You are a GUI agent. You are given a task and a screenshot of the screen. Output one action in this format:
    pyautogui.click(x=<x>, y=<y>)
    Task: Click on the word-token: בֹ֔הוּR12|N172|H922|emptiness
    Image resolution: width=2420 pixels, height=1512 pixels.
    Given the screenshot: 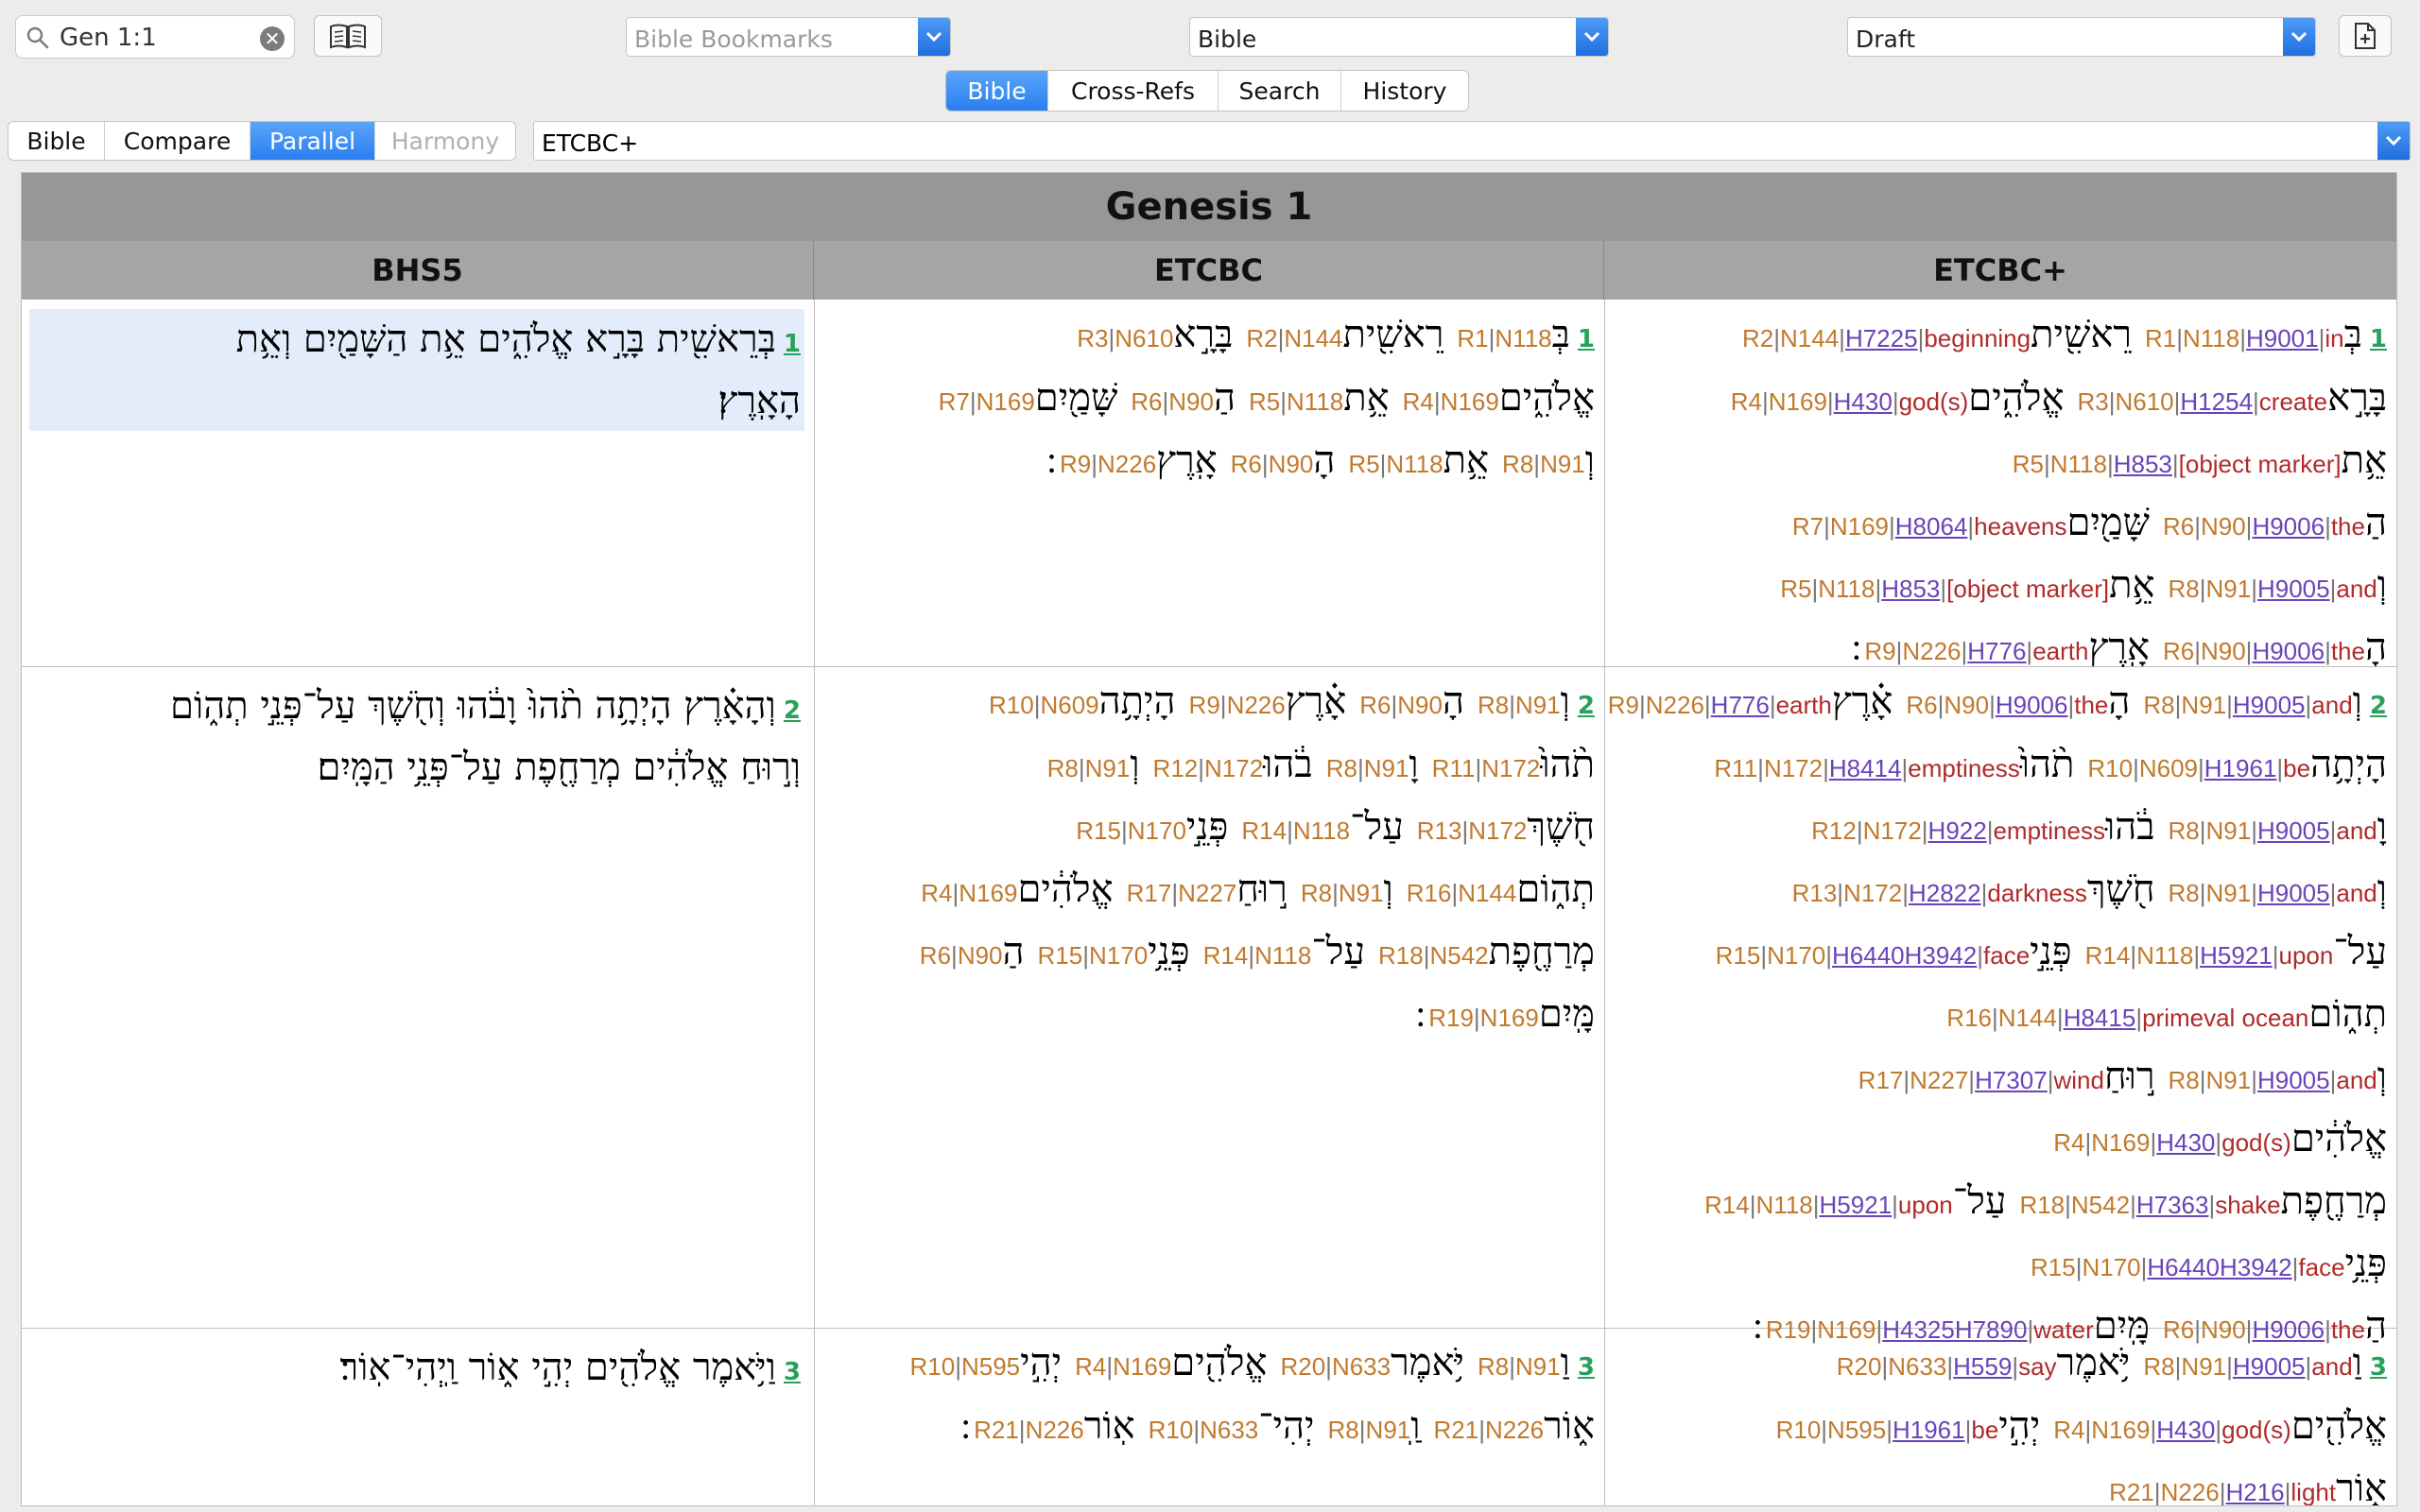 What is the action you would take?
    pyautogui.click(x=1982, y=827)
    